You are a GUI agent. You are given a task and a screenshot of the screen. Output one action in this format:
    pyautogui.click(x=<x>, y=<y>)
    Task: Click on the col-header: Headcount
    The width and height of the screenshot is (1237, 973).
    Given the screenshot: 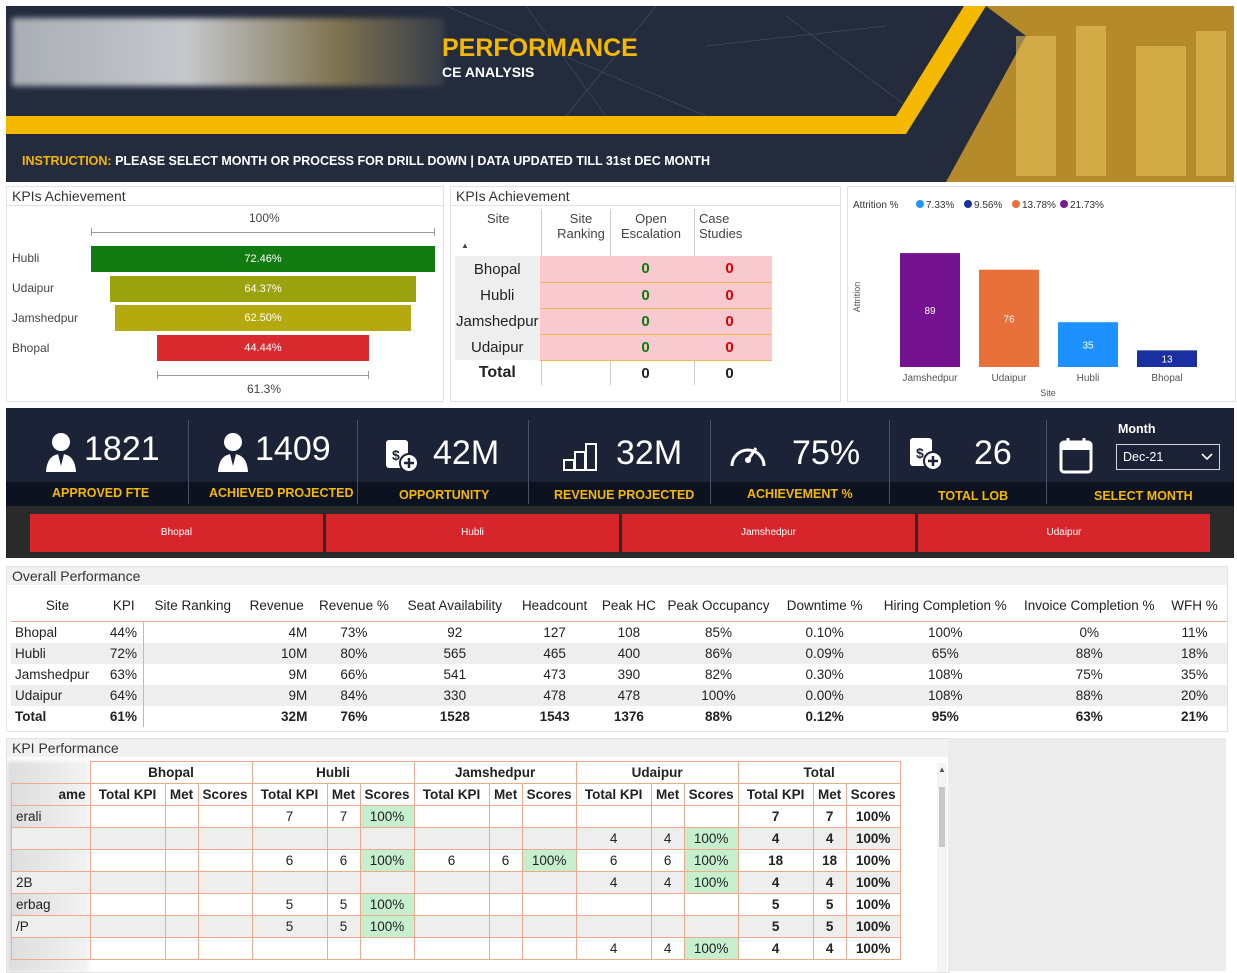 What is the action you would take?
    pyautogui.click(x=554, y=606)
    